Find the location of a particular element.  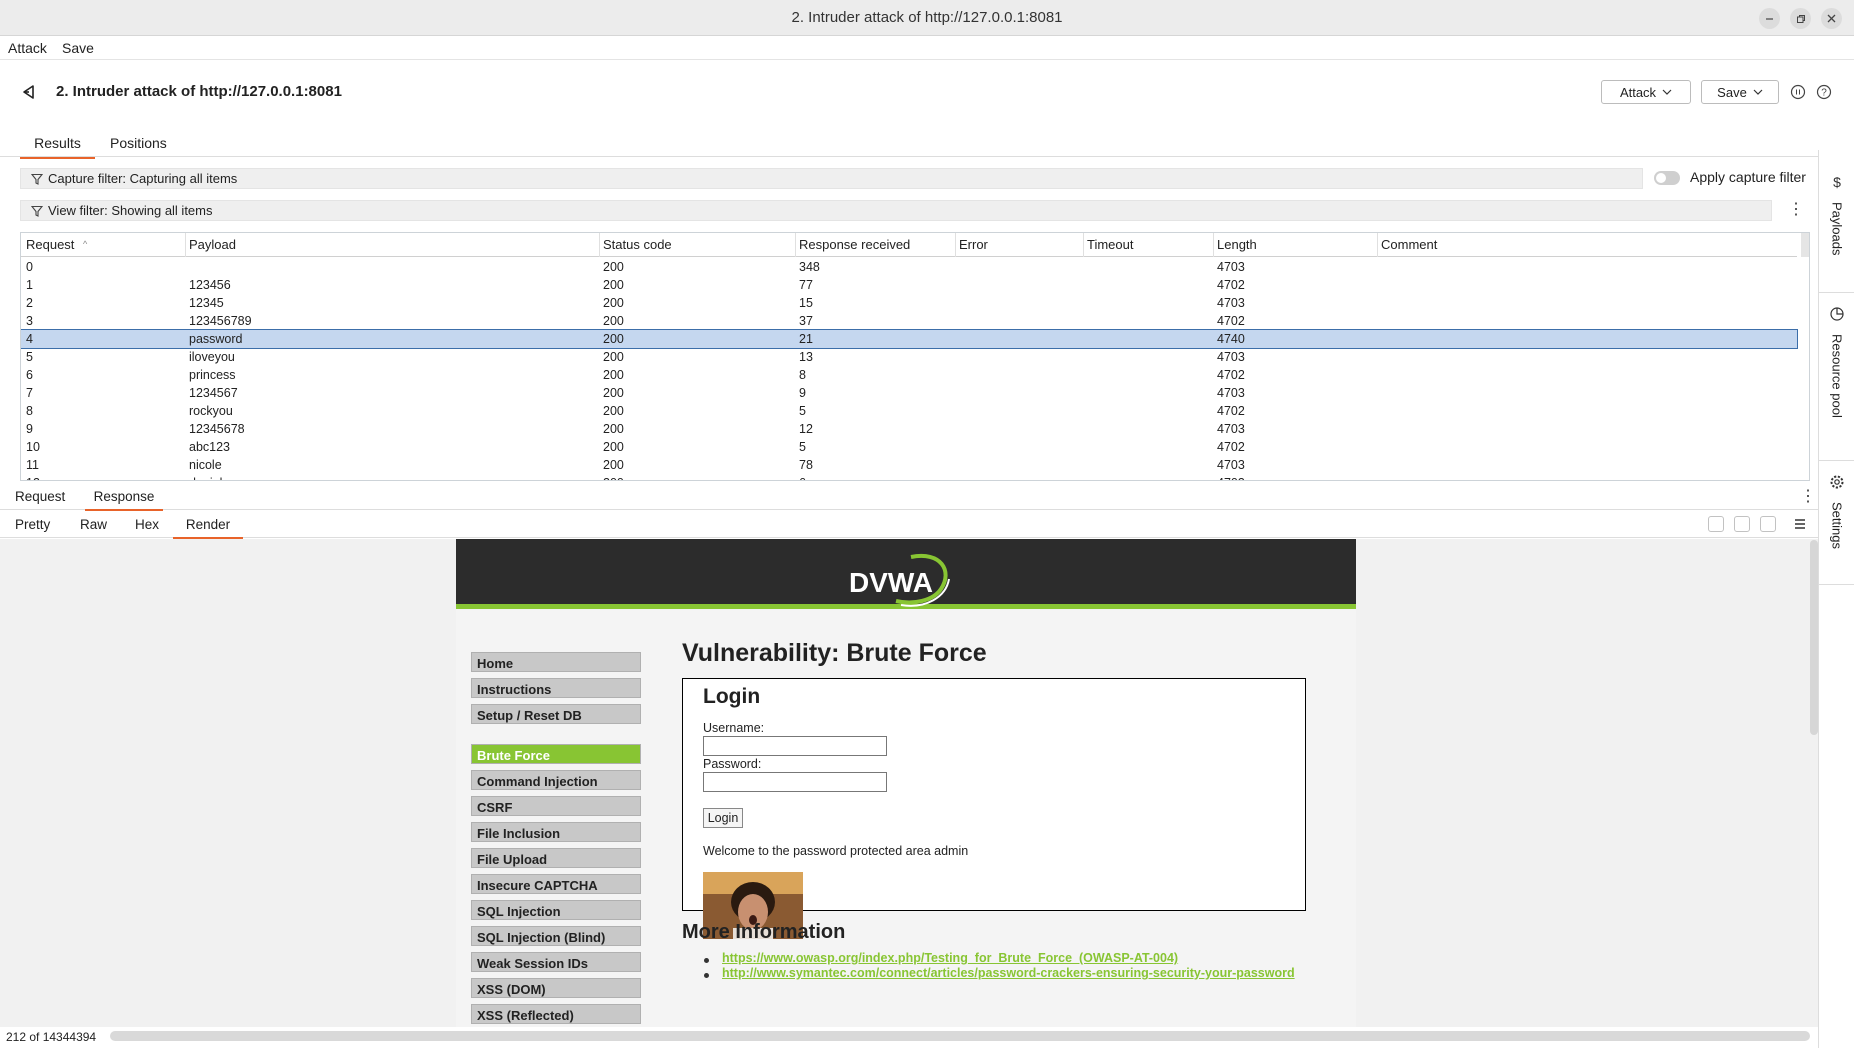

table-row: 6 princess 200 8 4702 is located at coordinates (909, 375).